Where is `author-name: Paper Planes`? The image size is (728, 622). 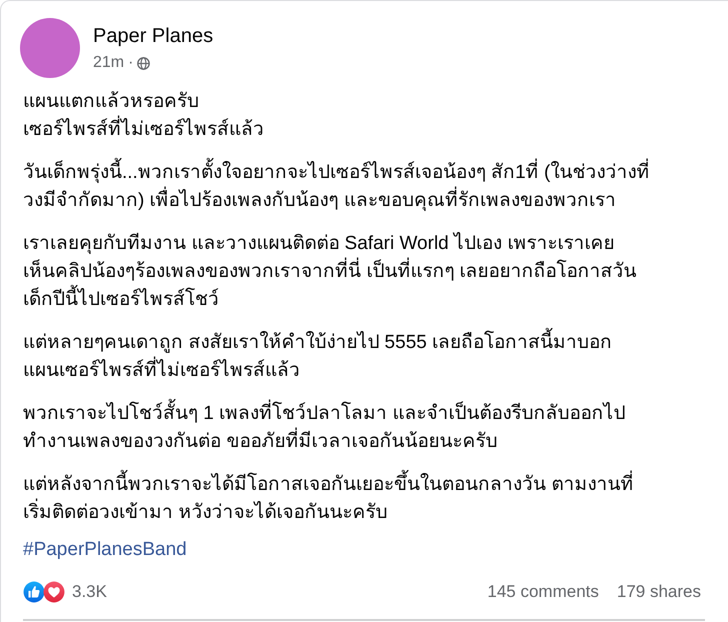
author-name: Paper Planes is located at coordinates (153, 36).